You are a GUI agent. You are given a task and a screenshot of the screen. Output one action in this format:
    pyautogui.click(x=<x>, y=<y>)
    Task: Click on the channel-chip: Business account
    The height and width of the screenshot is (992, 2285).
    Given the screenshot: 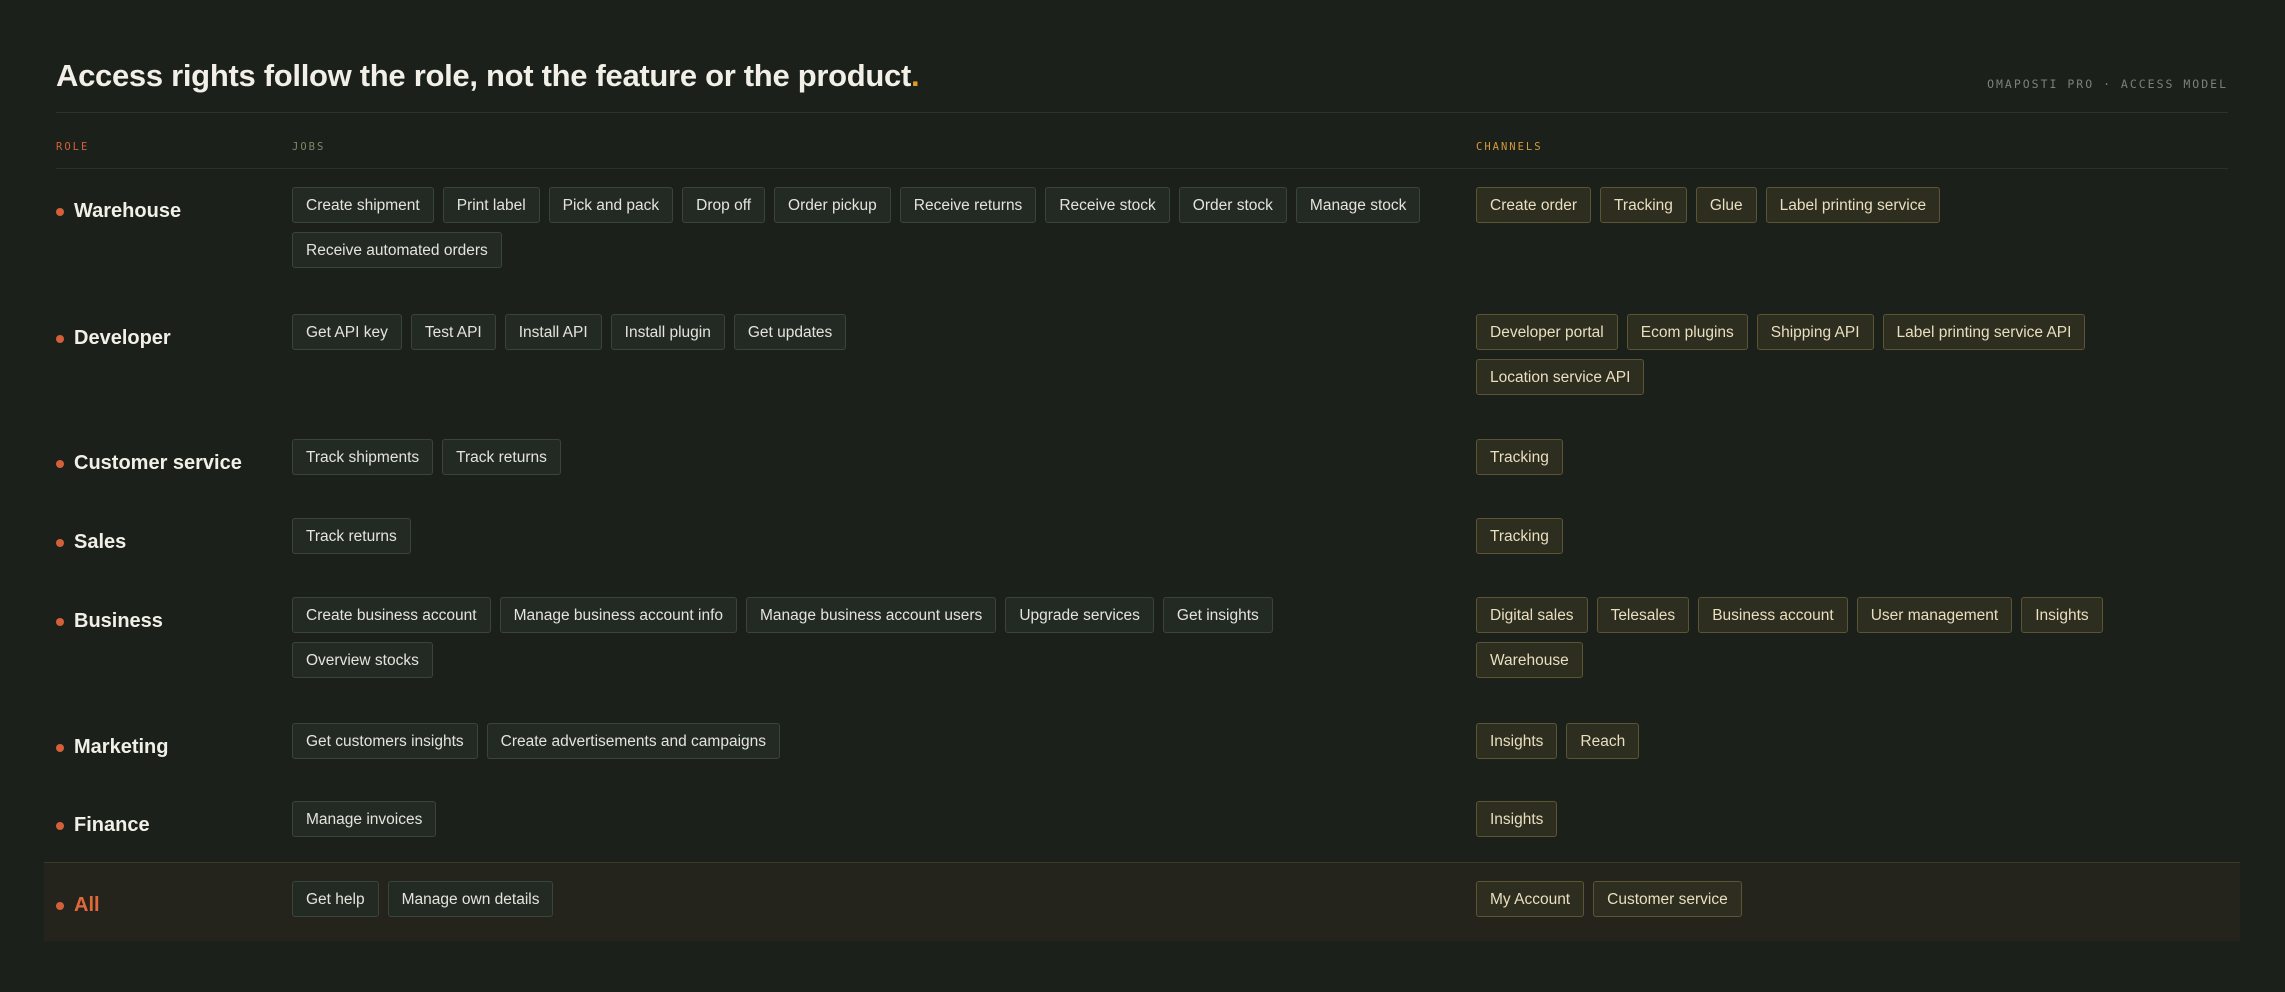 What is the action you would take?
    pyautogui.click(x=1773, y=615)
    